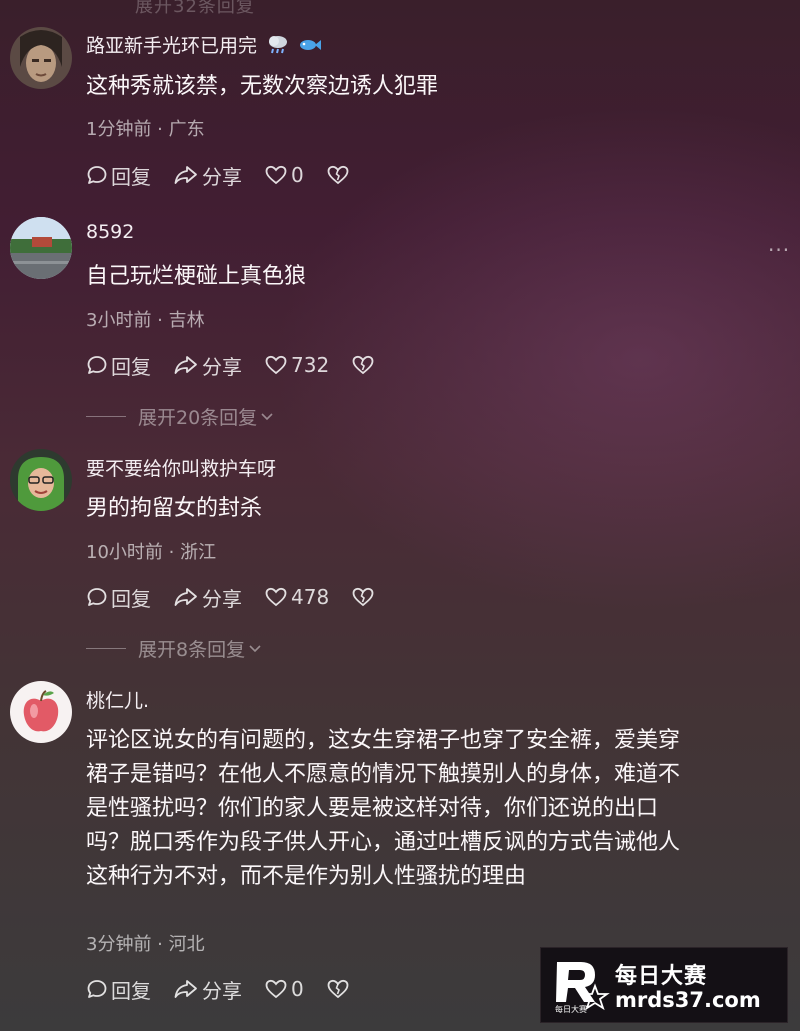 The width and height of the screenshot is (800, 1031). What do you see at coordinates (661, 976) in the screenshot?
I see `watermark-title: 每日大赛` at bounding box center [661, 976].